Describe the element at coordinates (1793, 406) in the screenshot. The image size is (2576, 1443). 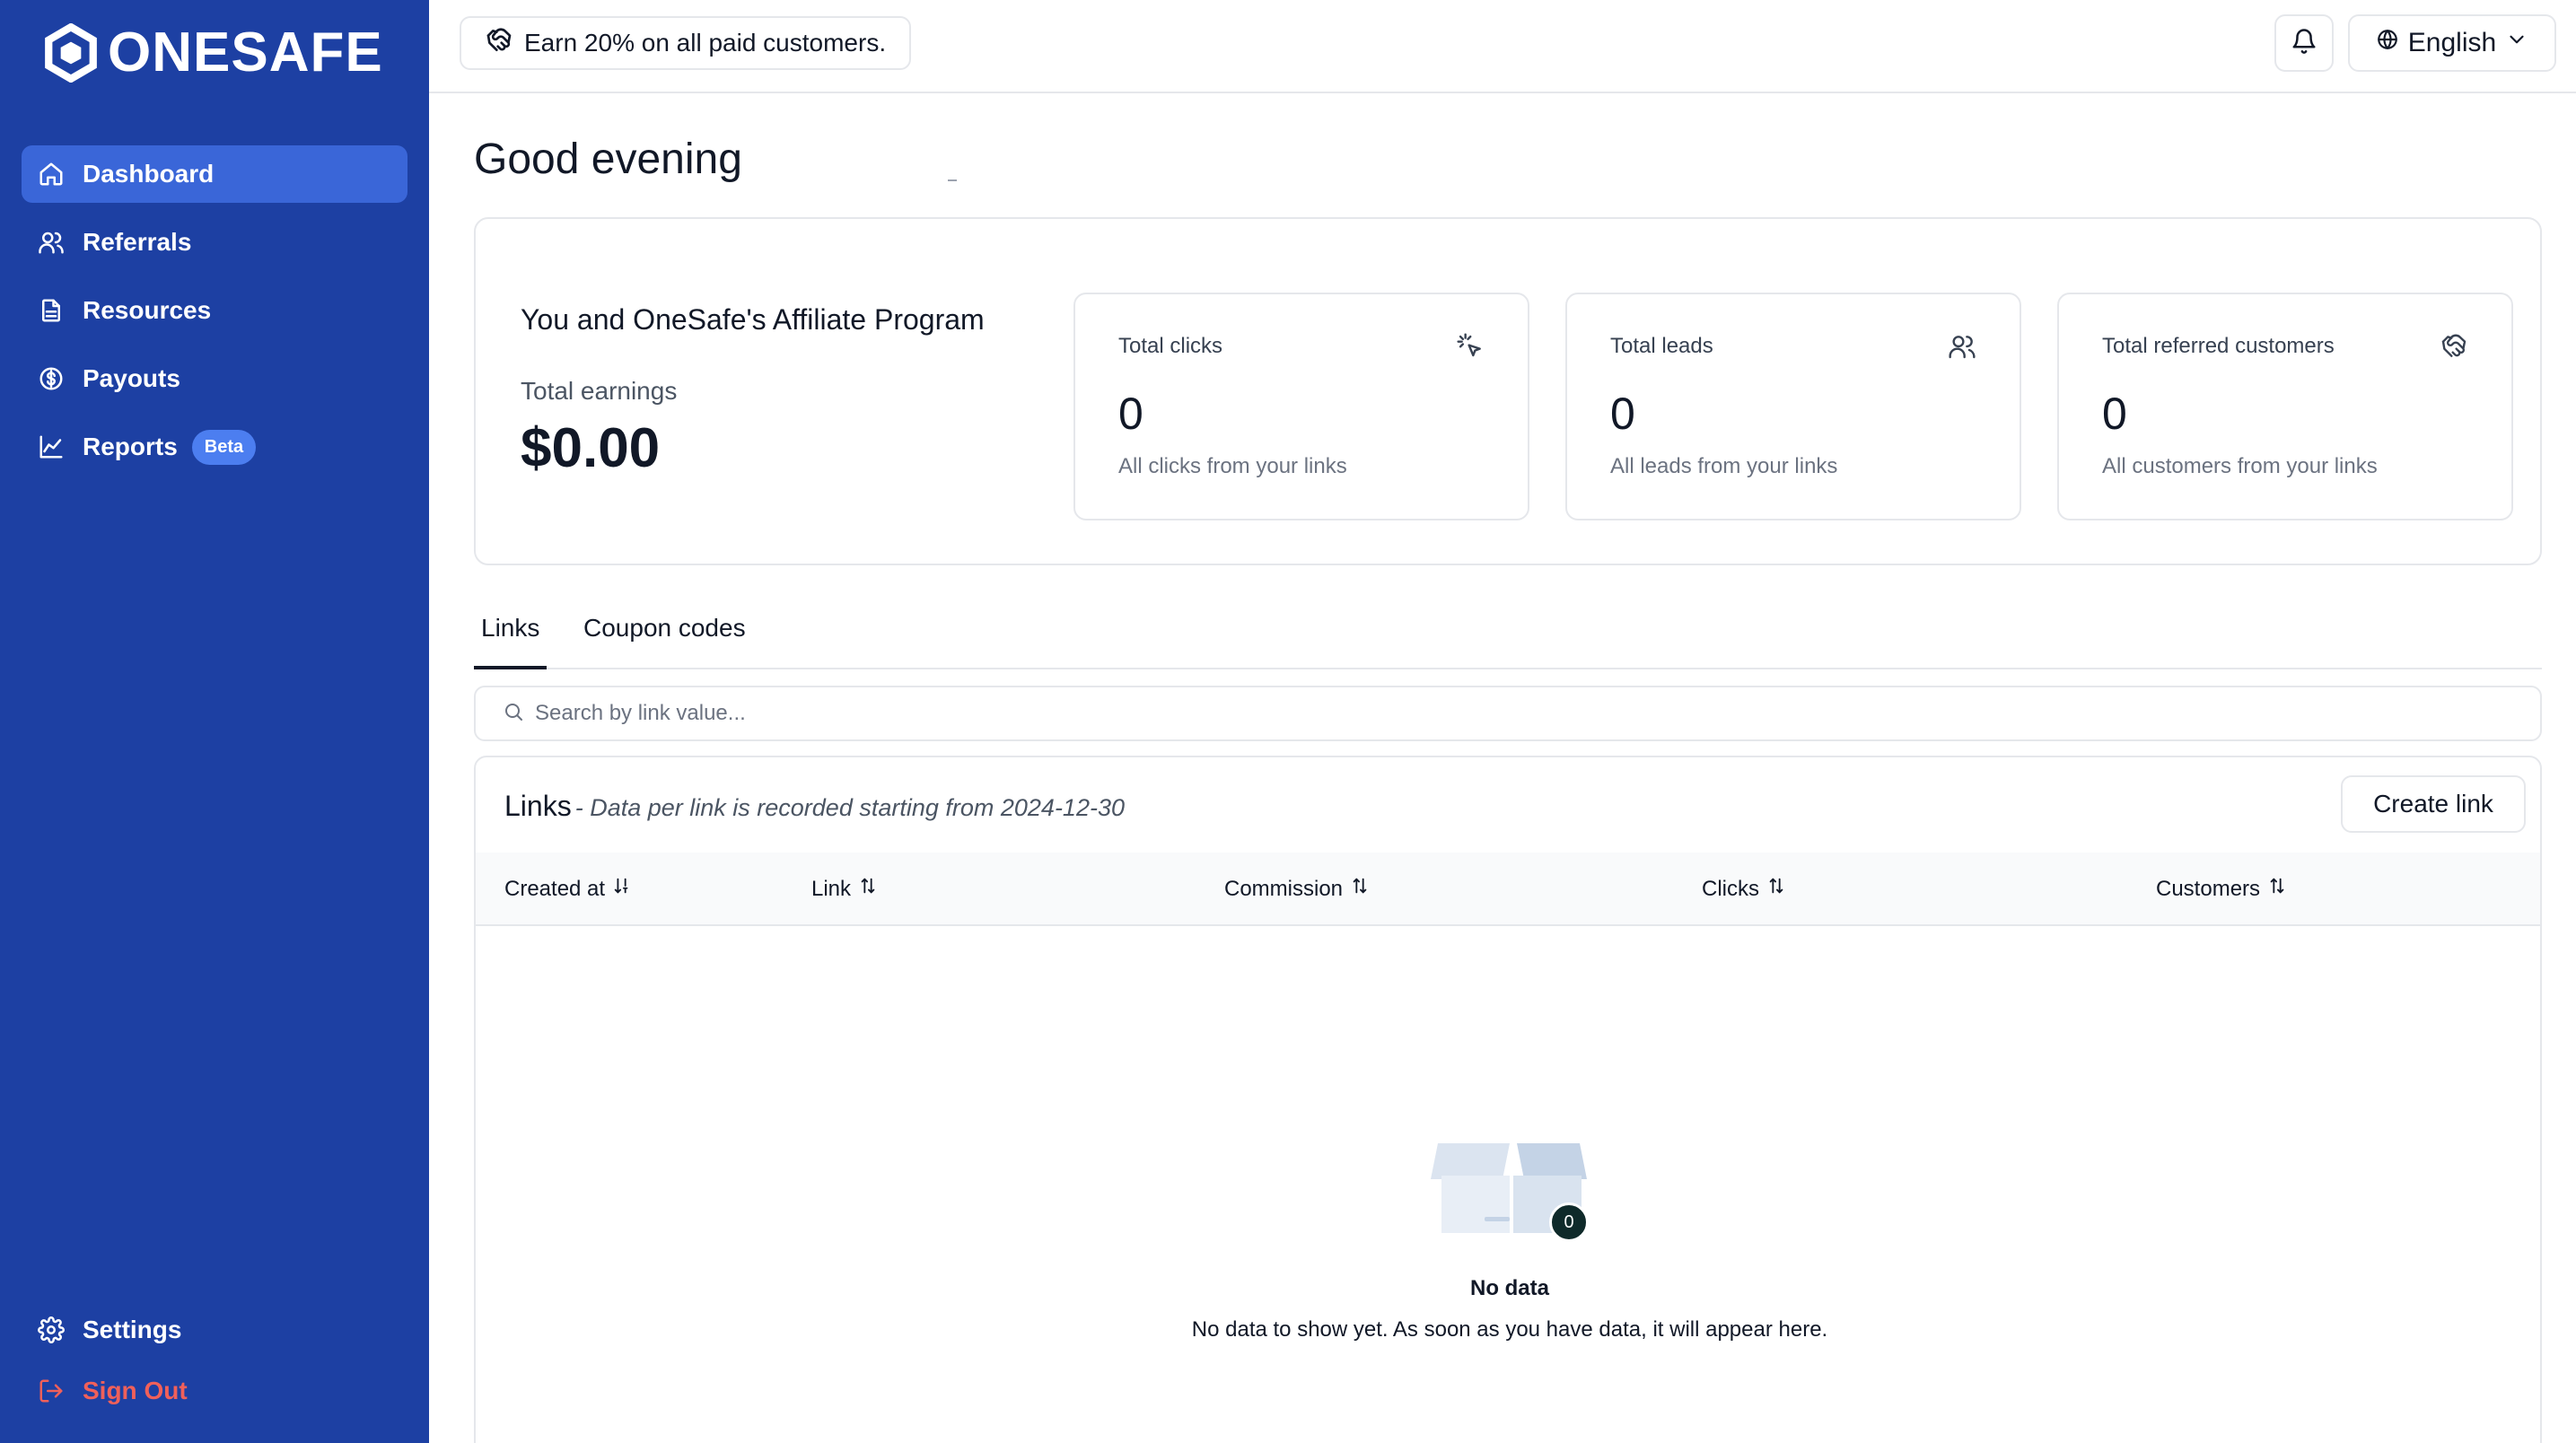
I see `stat-card-leads: Total leads 0 All leads from your links` at that location.